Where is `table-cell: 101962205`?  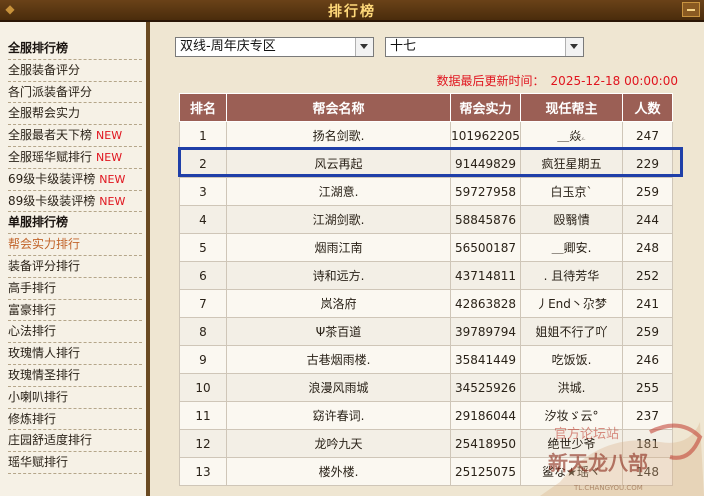 table-cell: 101962205 is located at coordinates (485, 135).